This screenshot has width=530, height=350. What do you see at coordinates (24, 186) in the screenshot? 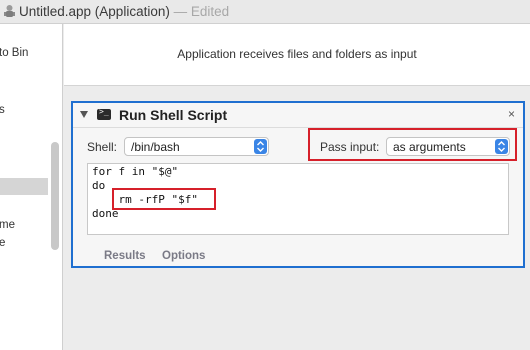
I see `library-item-selected` at bounding box center [24, 186].